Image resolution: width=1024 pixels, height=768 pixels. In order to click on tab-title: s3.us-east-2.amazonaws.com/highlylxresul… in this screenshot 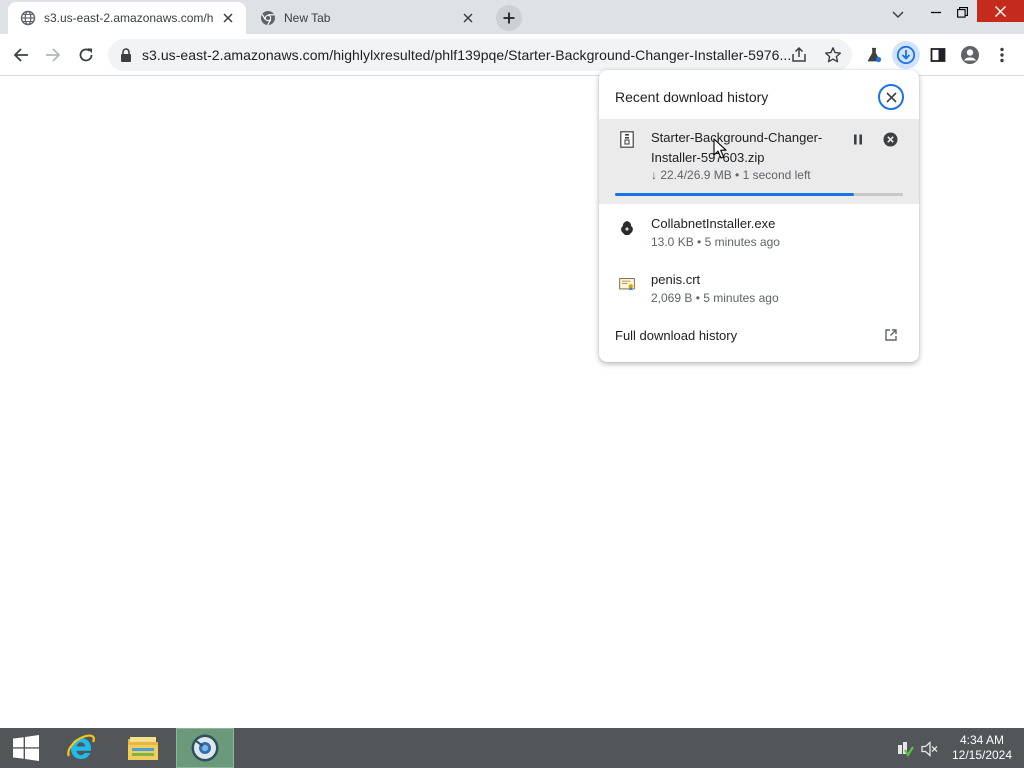, I will do `click(129, 18)`.